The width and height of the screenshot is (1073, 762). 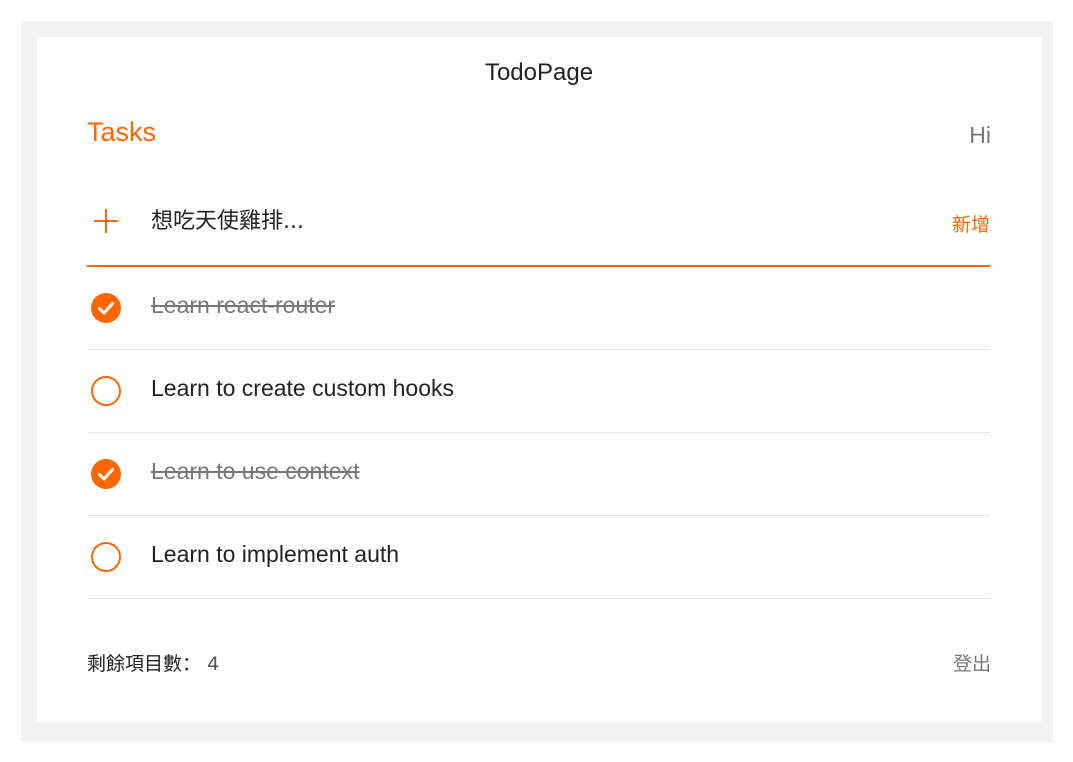 I want to click on remaining-label: 剩餘項目數：, so click(x=144, y=664).